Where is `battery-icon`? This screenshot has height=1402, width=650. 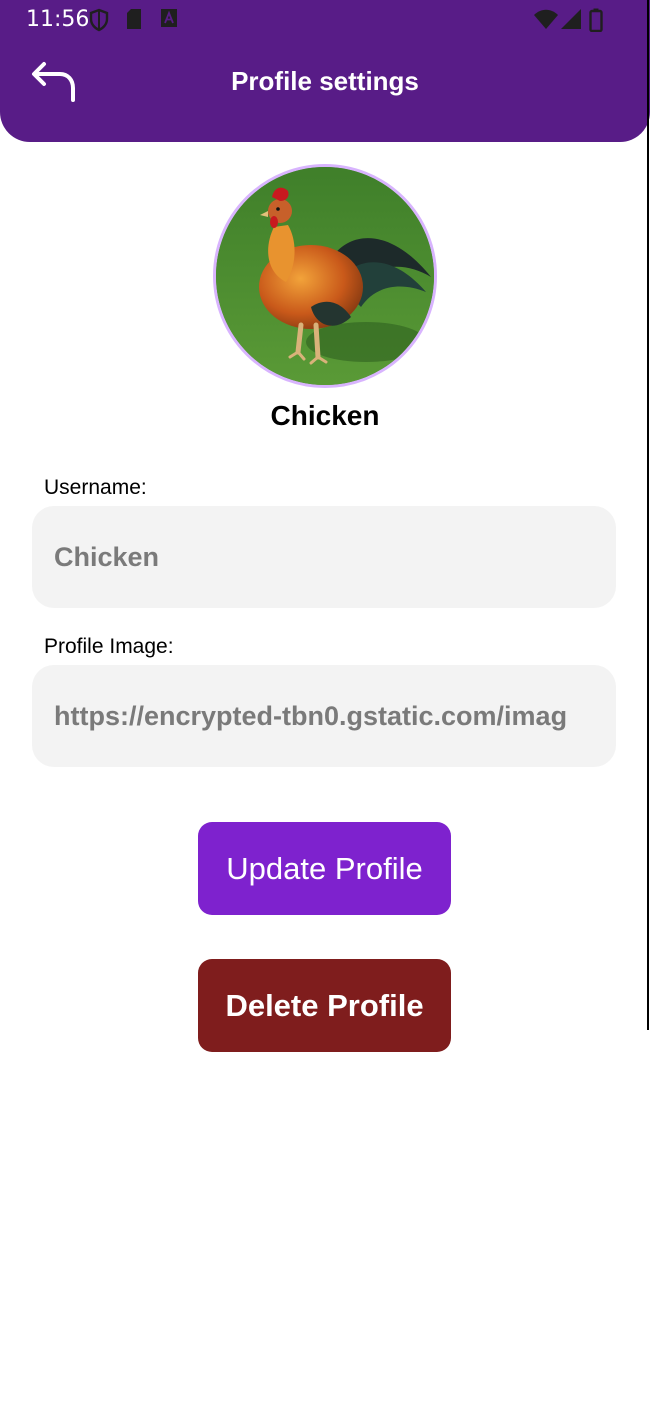
battery-icon is located at coordinates (596, 20).